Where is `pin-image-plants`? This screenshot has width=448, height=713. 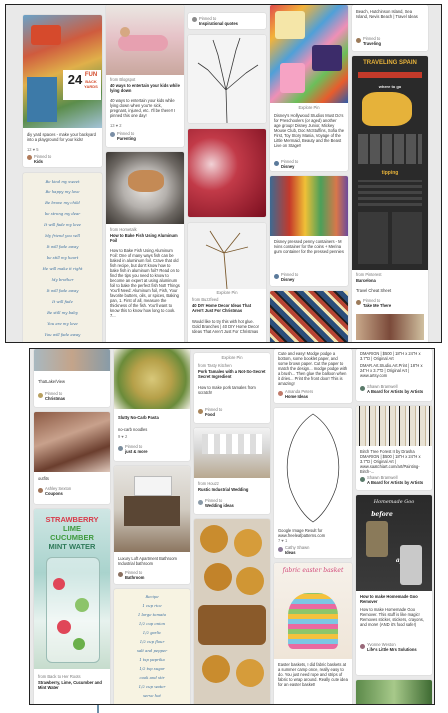
pin-image-plants is located at coordinates (394, 692).